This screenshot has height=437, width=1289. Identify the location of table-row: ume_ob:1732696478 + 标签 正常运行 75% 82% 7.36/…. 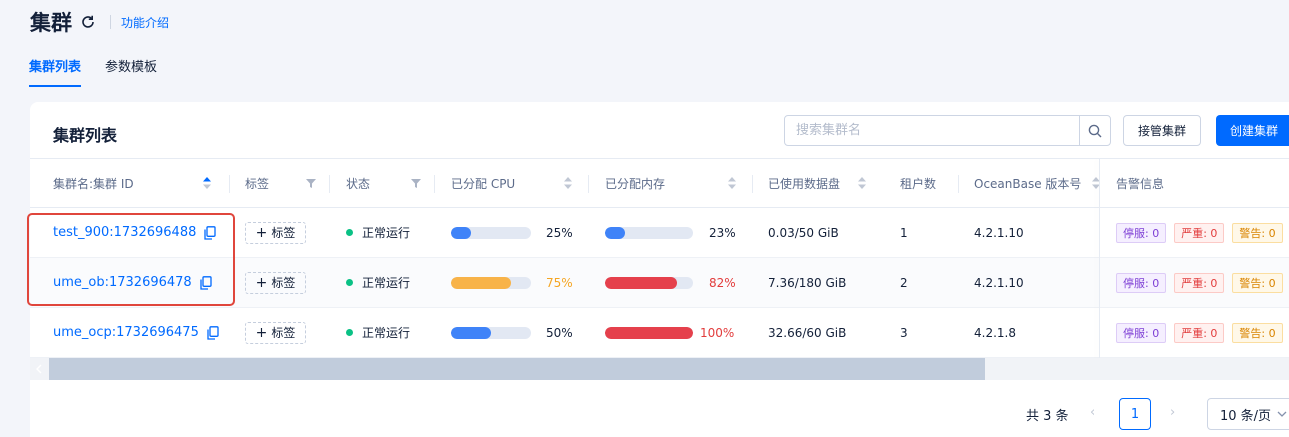
(659, 283).